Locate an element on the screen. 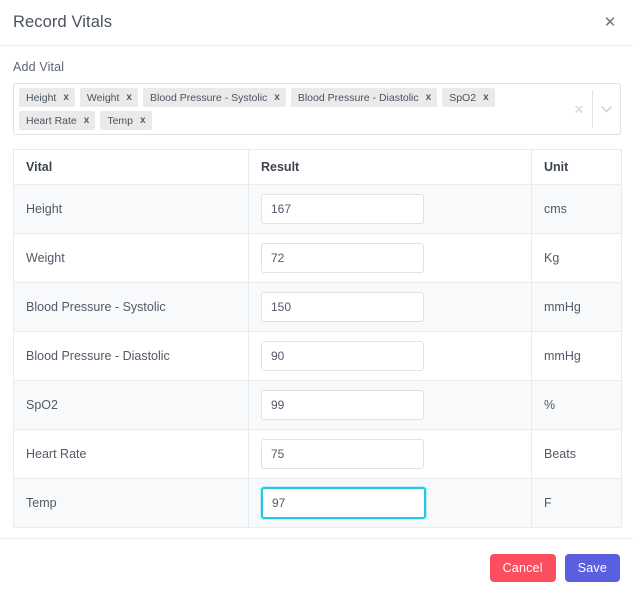  cell-vital: Blood Pressure - Diastolic is located at coordinates (131, 356).